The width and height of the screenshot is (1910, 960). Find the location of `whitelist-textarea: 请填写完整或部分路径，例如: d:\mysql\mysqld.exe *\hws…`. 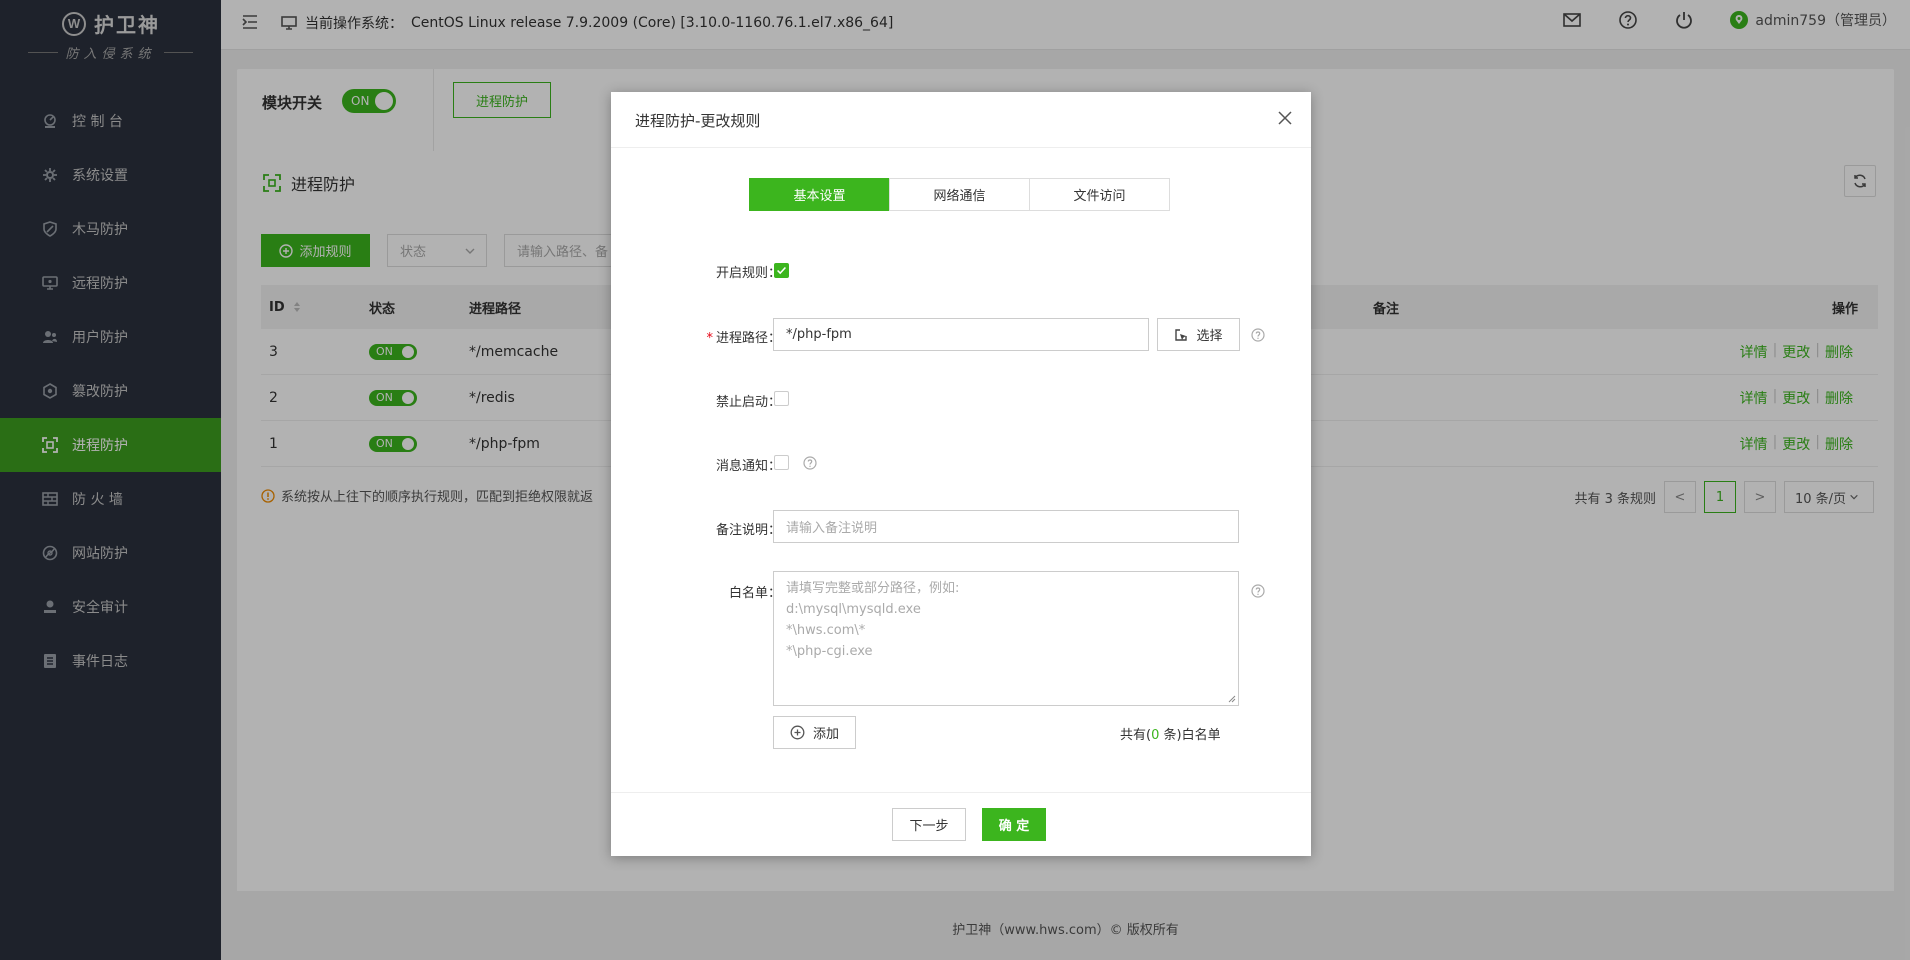

whitelist-textarea: 请填写完整或部分路径，例如: d:\mysql\mysqld.exe *\hws… is located at coordinates (1006, 638).